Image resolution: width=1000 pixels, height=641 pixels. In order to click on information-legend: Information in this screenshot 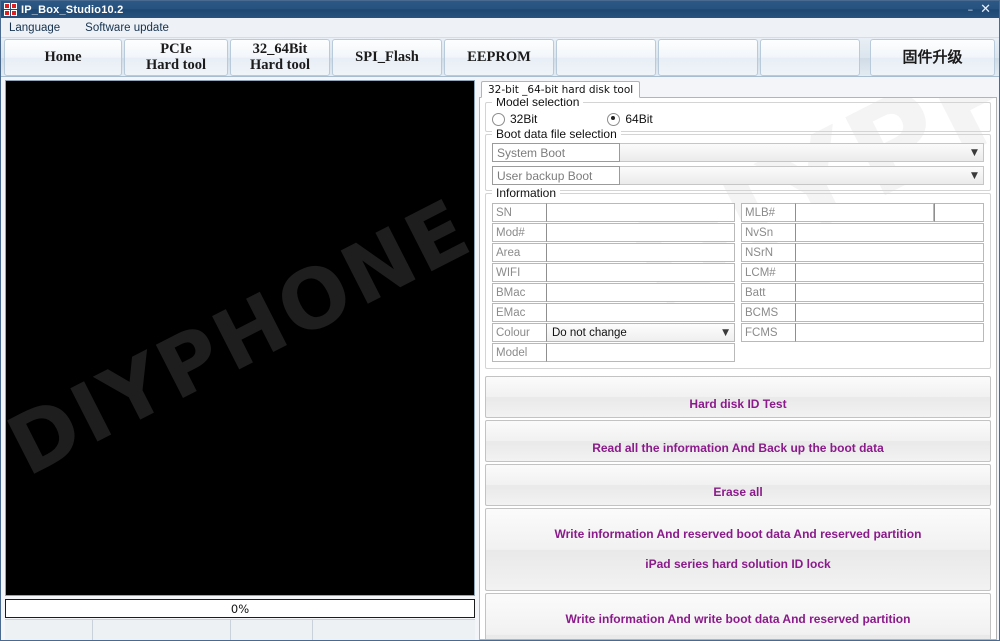, I will do `click(526, 193)`.